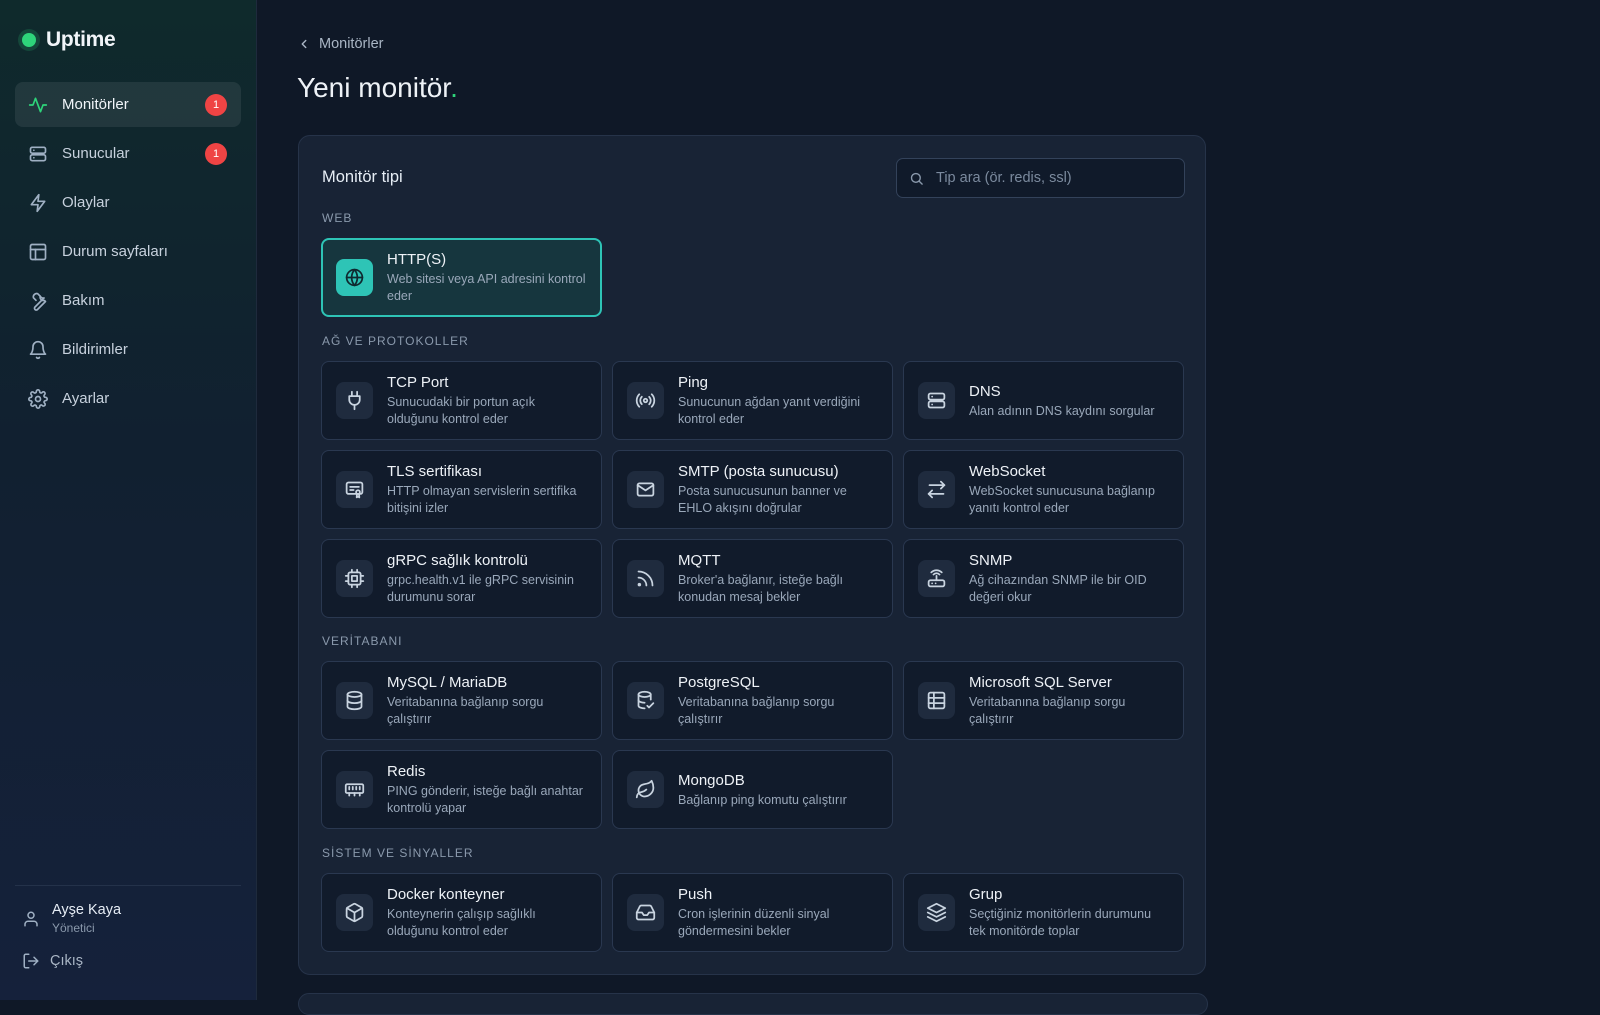  I want to click on sidebar-item-incidents: Olaylar, so click(128, 202).